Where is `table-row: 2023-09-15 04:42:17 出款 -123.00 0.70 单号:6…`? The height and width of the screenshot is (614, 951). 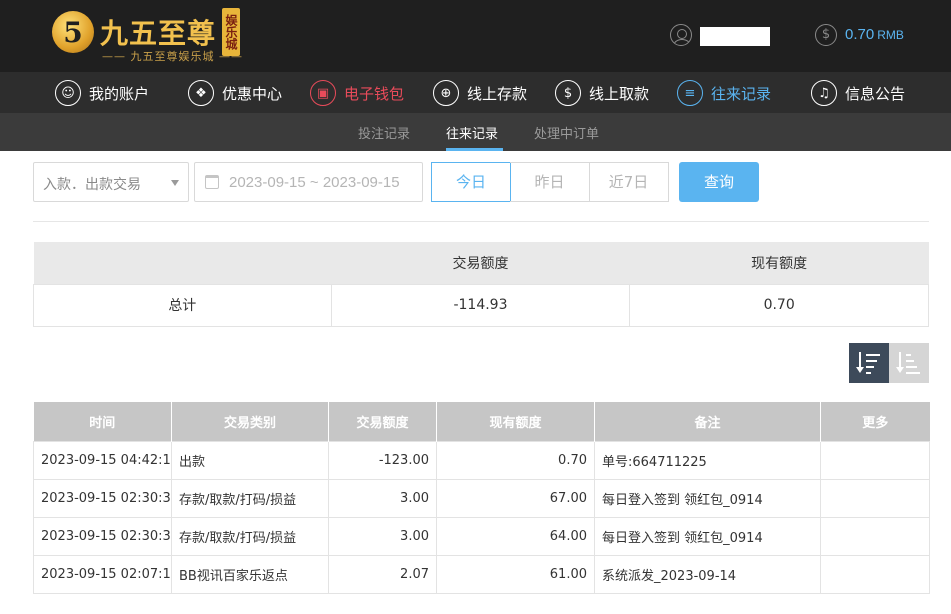
table-row: 2023-09-15 04:42:17 出款 -123.00 0.70 单号:6… is located at coordinates (481, 460).